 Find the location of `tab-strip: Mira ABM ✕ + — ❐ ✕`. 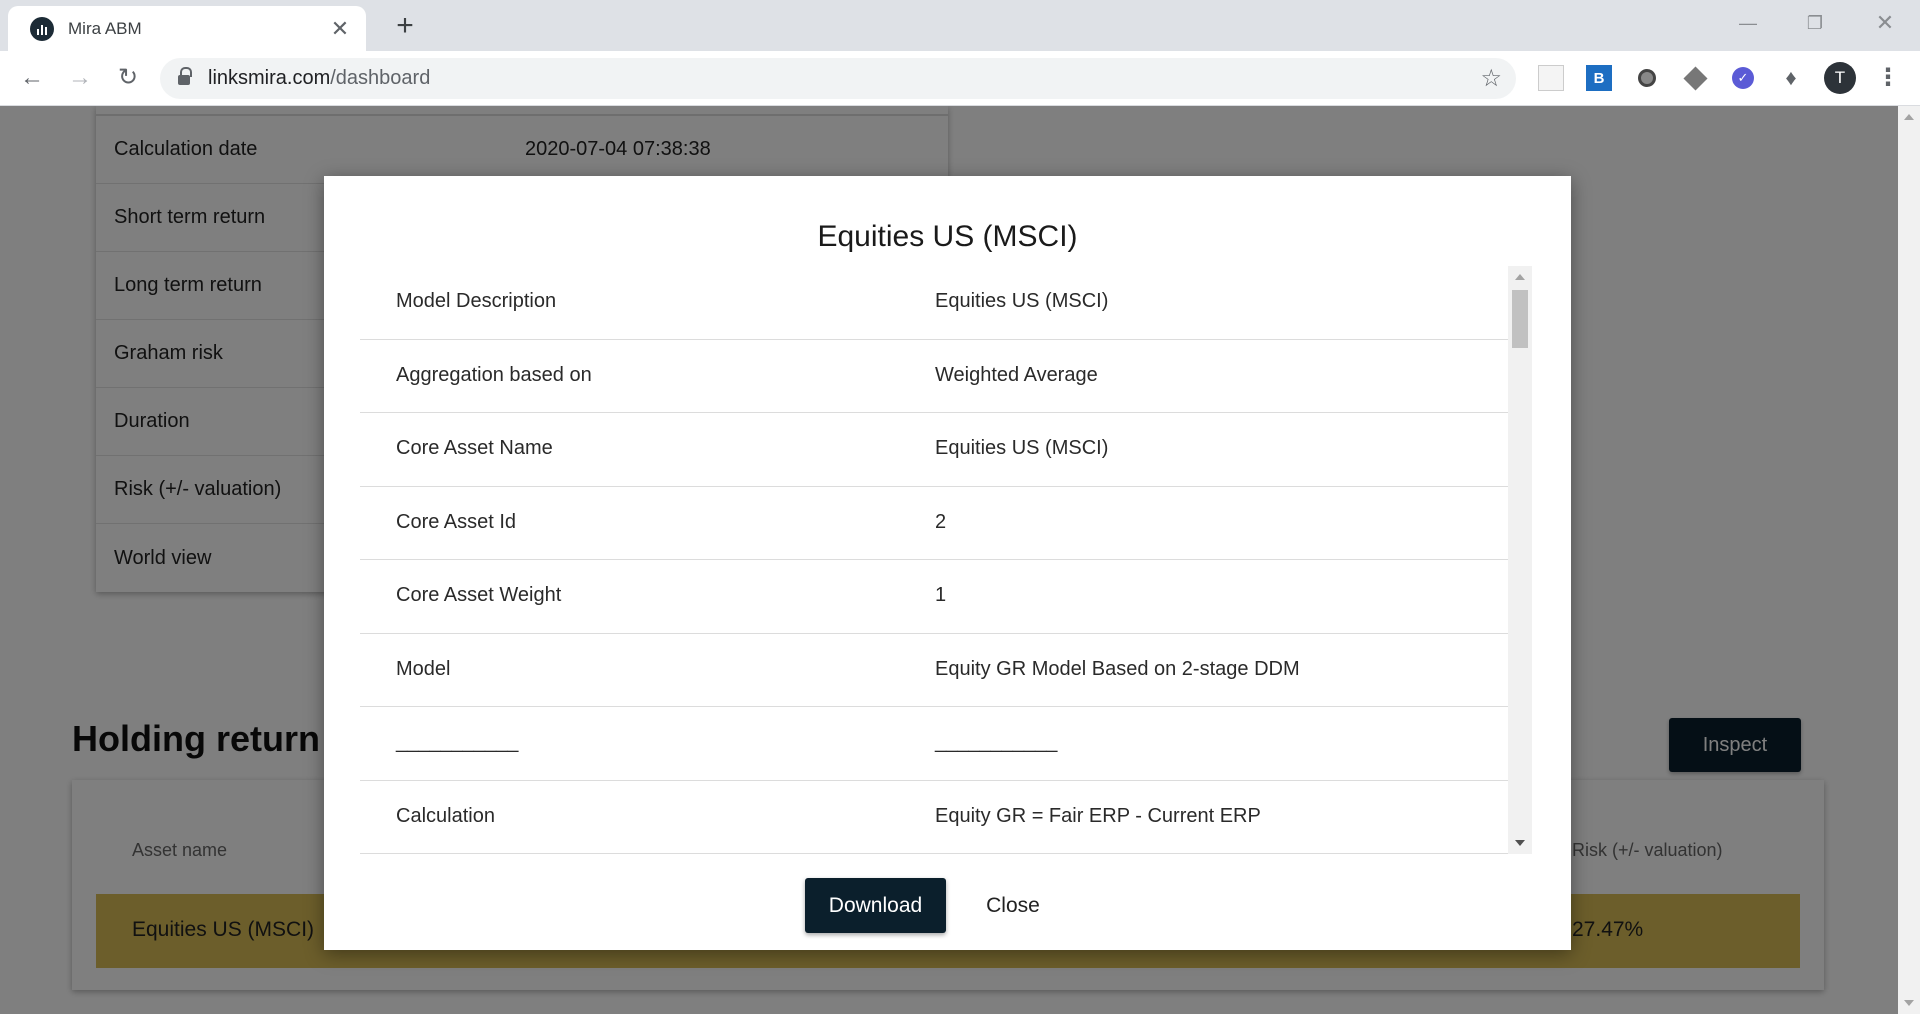

tab-strip: Mira ABM ✕ + — ❐ ✕ is located at coordinates (960, 25).